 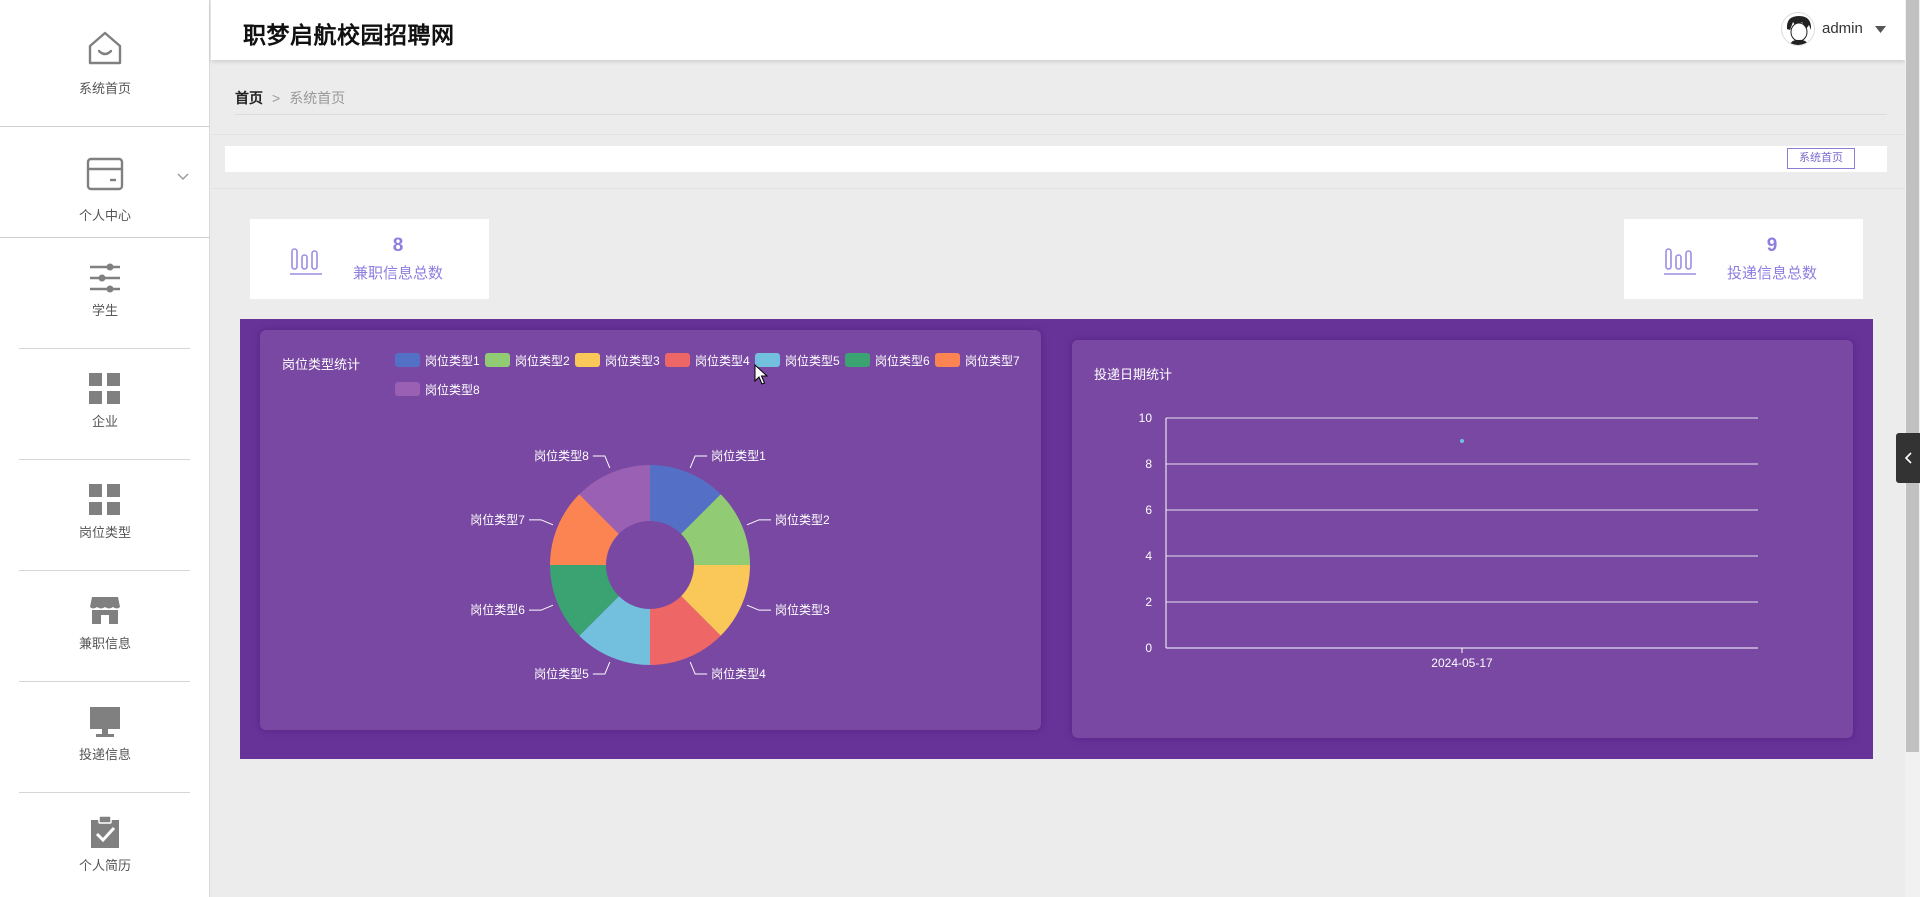 I want to click on store-icon, so click(x=105, y=610).